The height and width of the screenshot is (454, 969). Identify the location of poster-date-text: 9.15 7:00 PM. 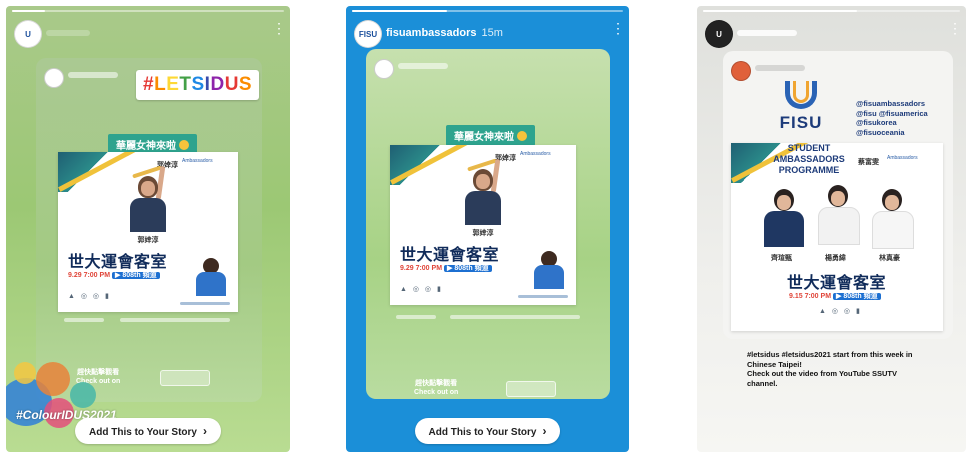
(810, 296).